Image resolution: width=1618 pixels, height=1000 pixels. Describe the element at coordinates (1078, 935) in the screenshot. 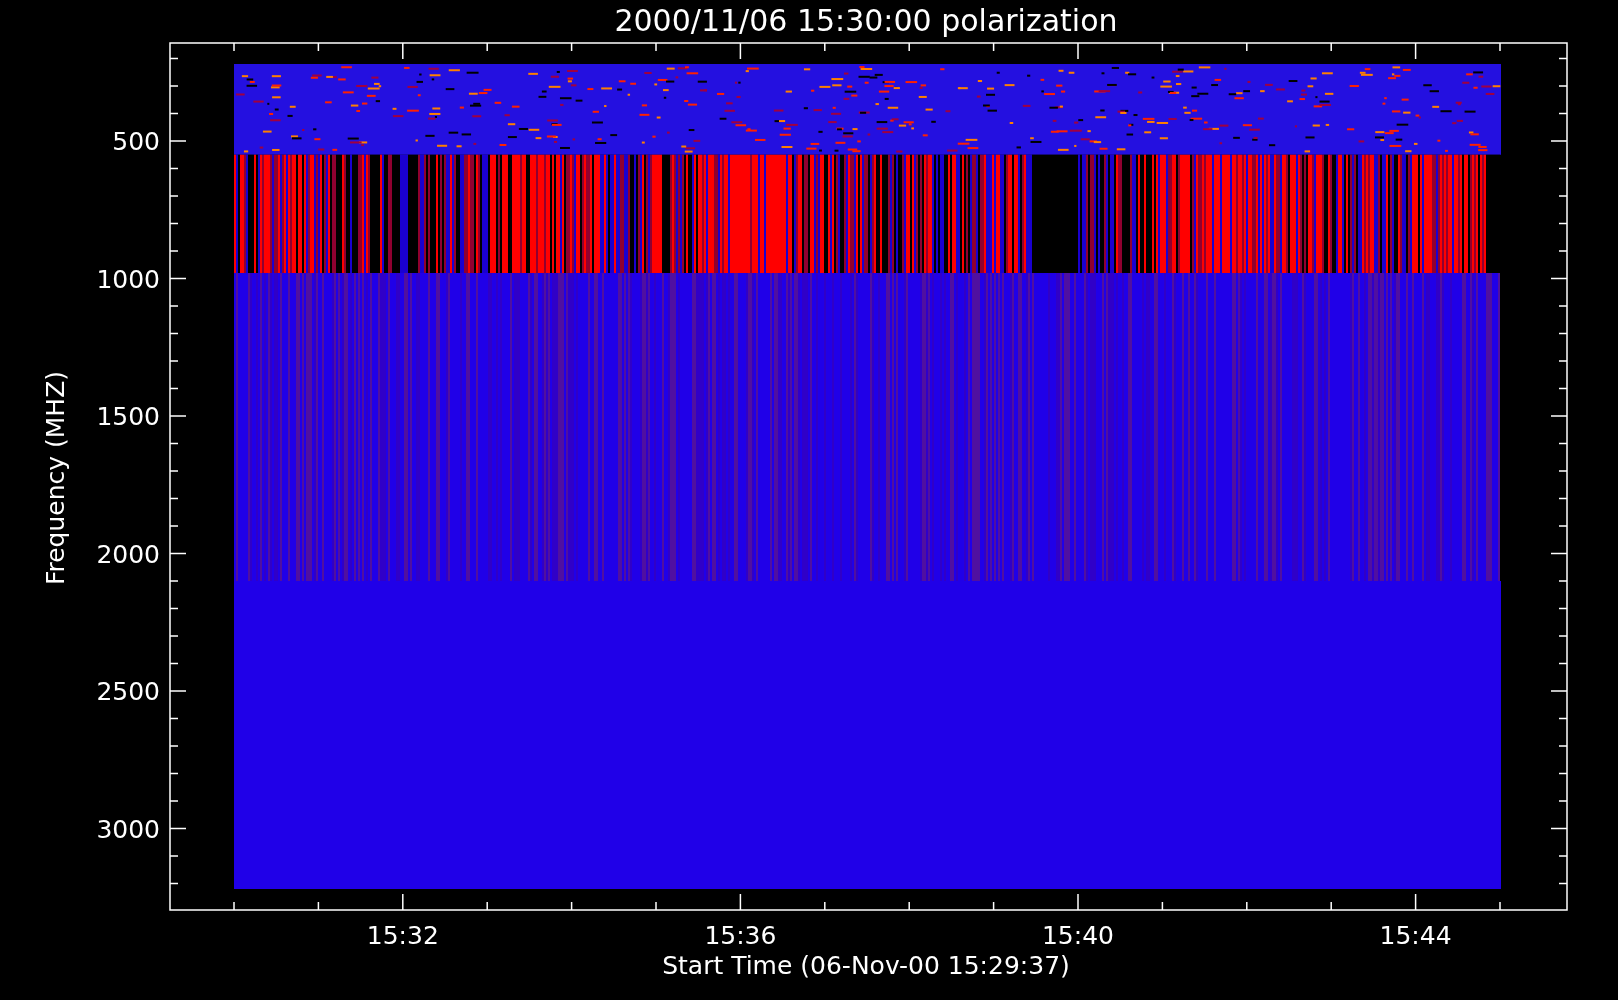

I see `tick-label: 15:40` at that location.